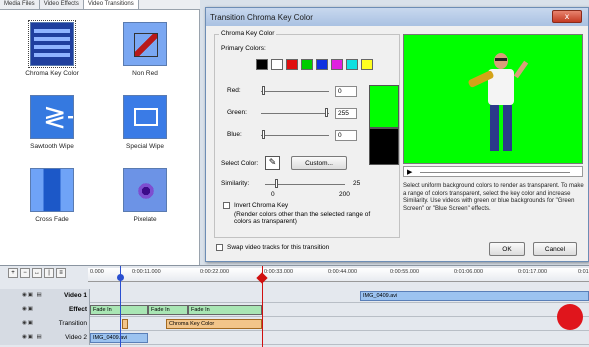 The width and height of the screenshot is (589, 347). Describe the element at coordinates (49, 273) in the screenshot. I see `split-icon: |` at that location.